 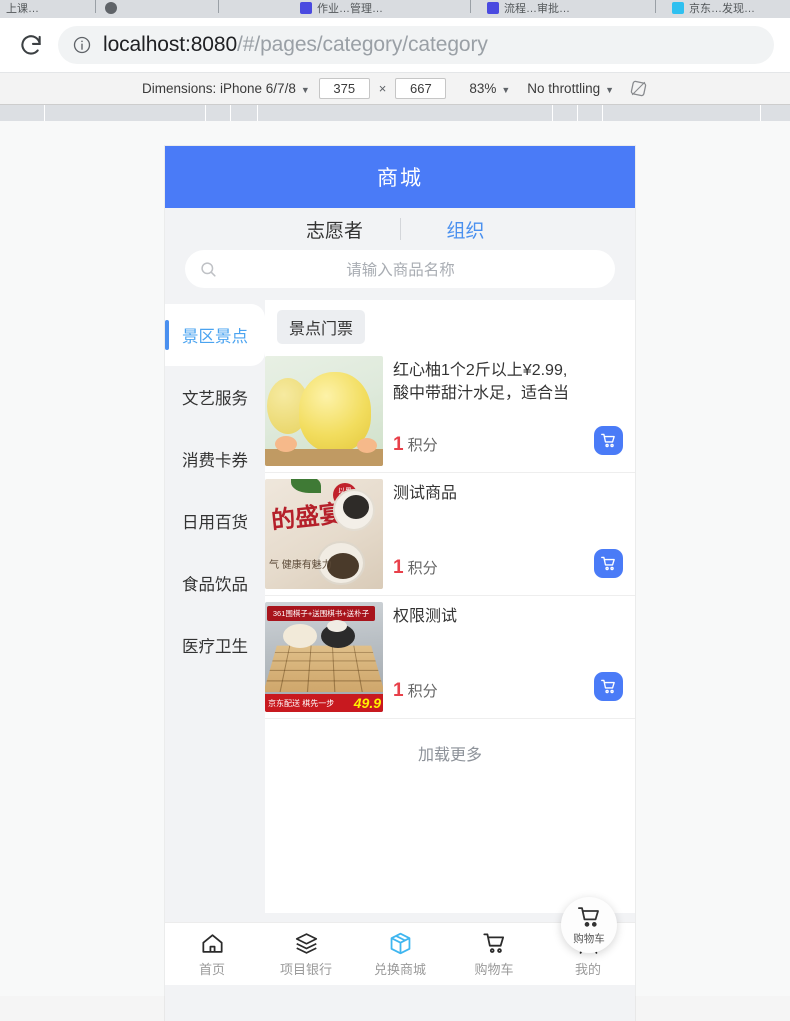 I want to click on viewport-width-input: 375, so click(x=344, y=88).